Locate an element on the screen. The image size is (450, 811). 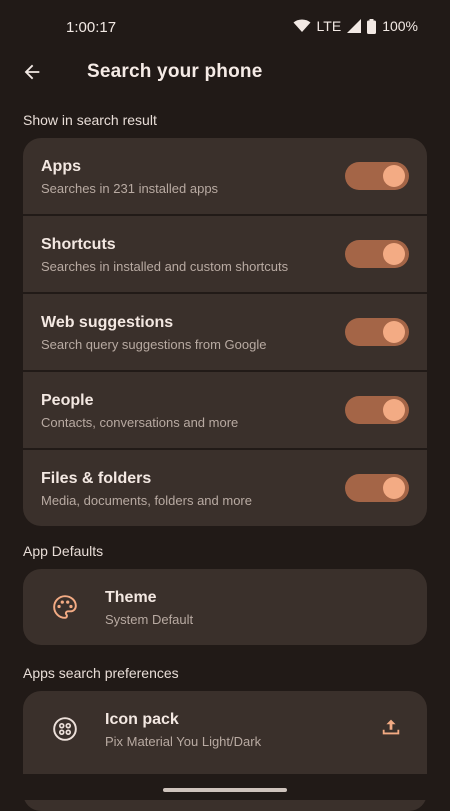
setting-row-apps: Apps Searches in 231 installed apps is located at coordinates (225, 176).